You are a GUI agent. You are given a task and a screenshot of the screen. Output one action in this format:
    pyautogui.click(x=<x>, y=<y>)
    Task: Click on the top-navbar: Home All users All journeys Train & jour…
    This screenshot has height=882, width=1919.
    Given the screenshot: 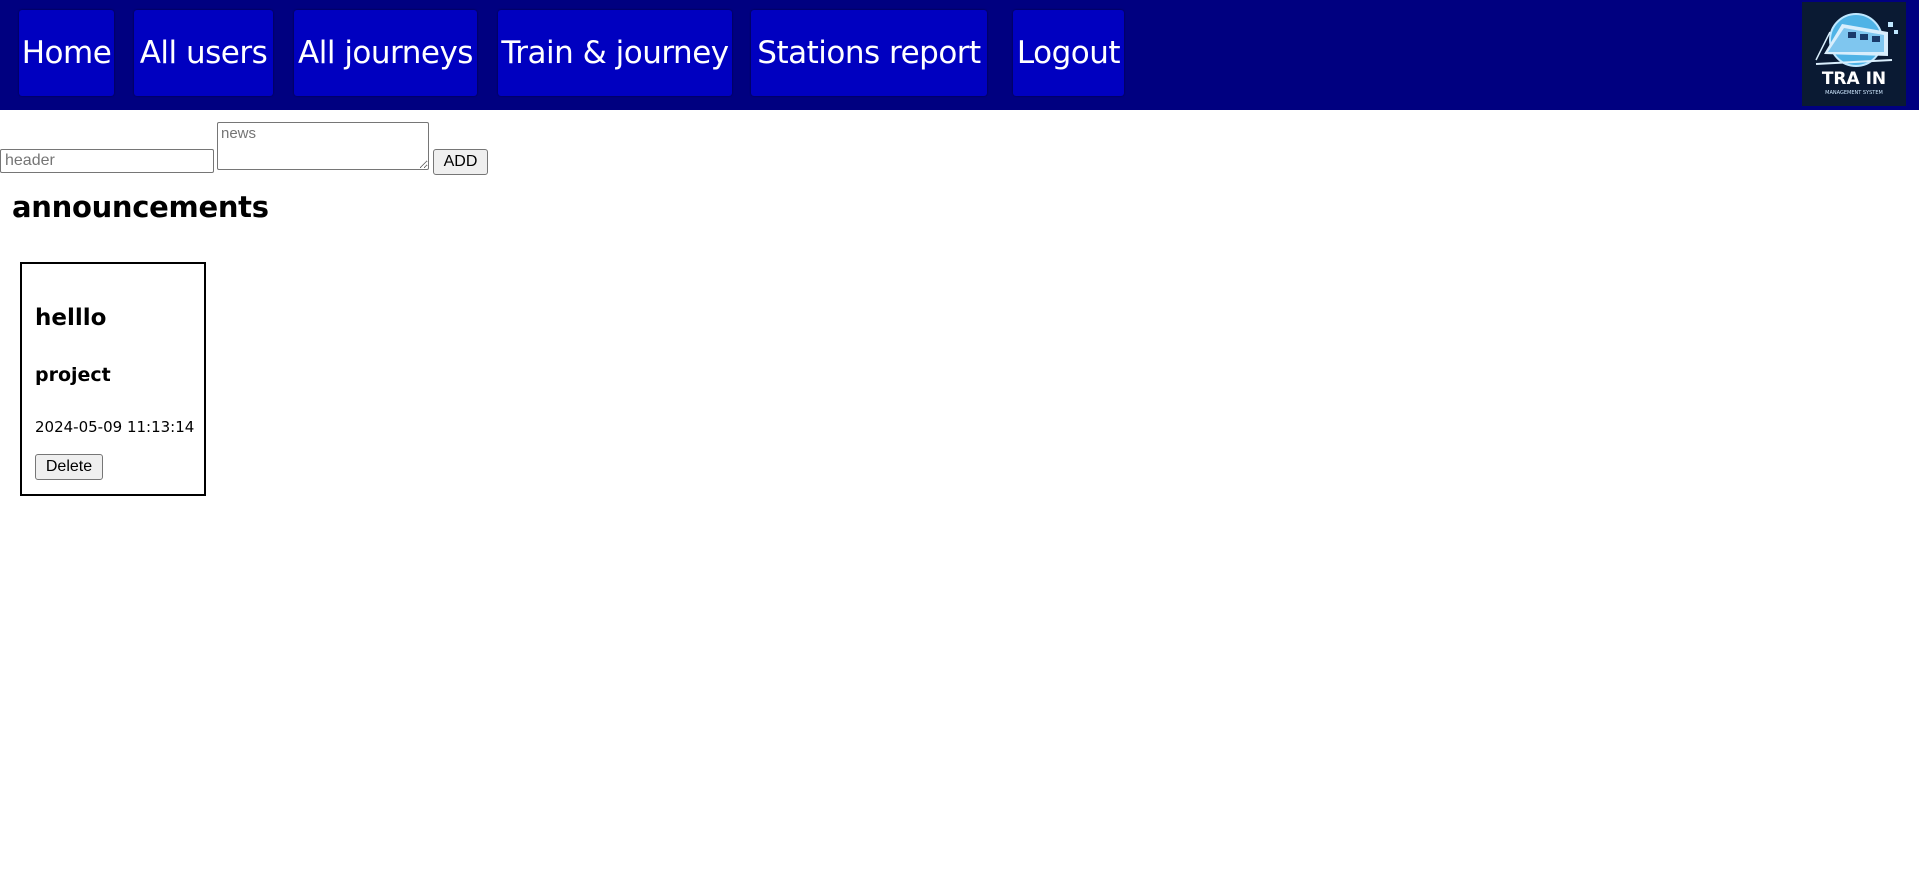 What is the action you would take?
    pyautogui.click(x=959, y=55)
    